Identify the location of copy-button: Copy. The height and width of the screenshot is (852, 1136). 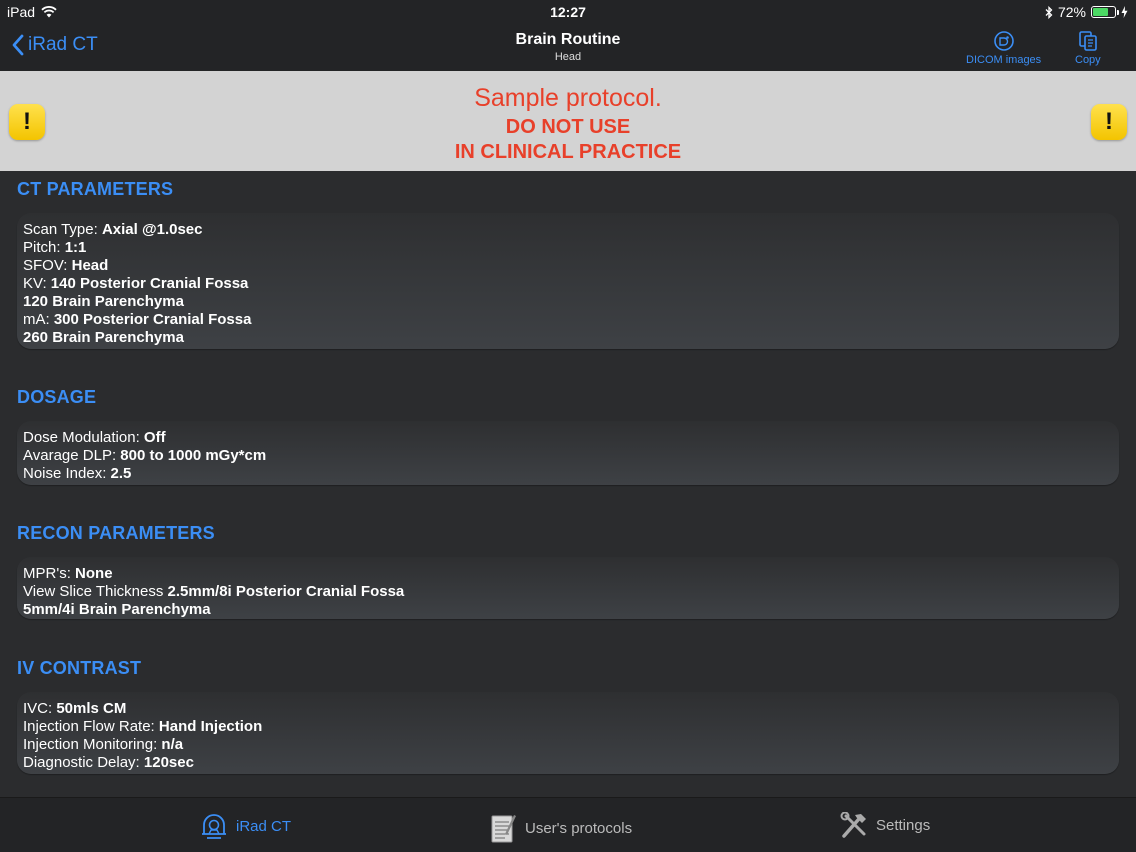
(1088, 48).